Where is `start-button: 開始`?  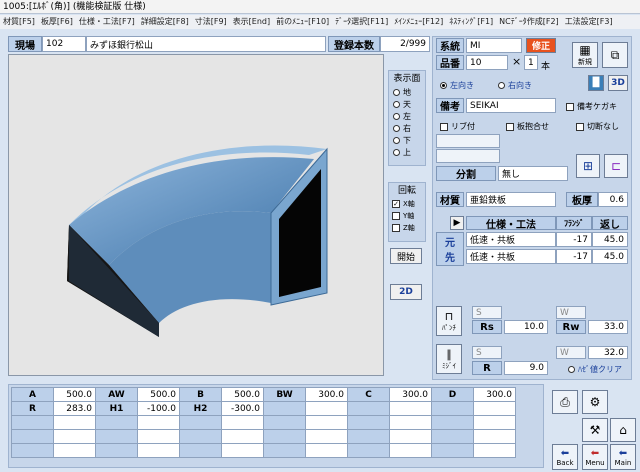 start-button: 開始 is located at coordinates (406, 256).